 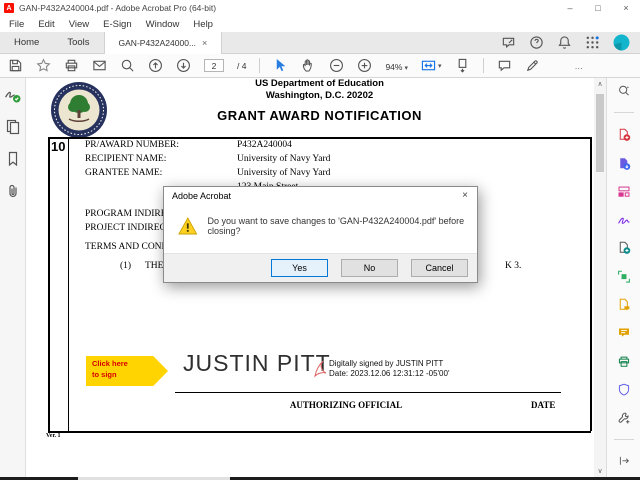 What do you see at coordinates (564, 42) in the screenshot?
I see `notifications-bell-icon` at bounding box center [564, 42].